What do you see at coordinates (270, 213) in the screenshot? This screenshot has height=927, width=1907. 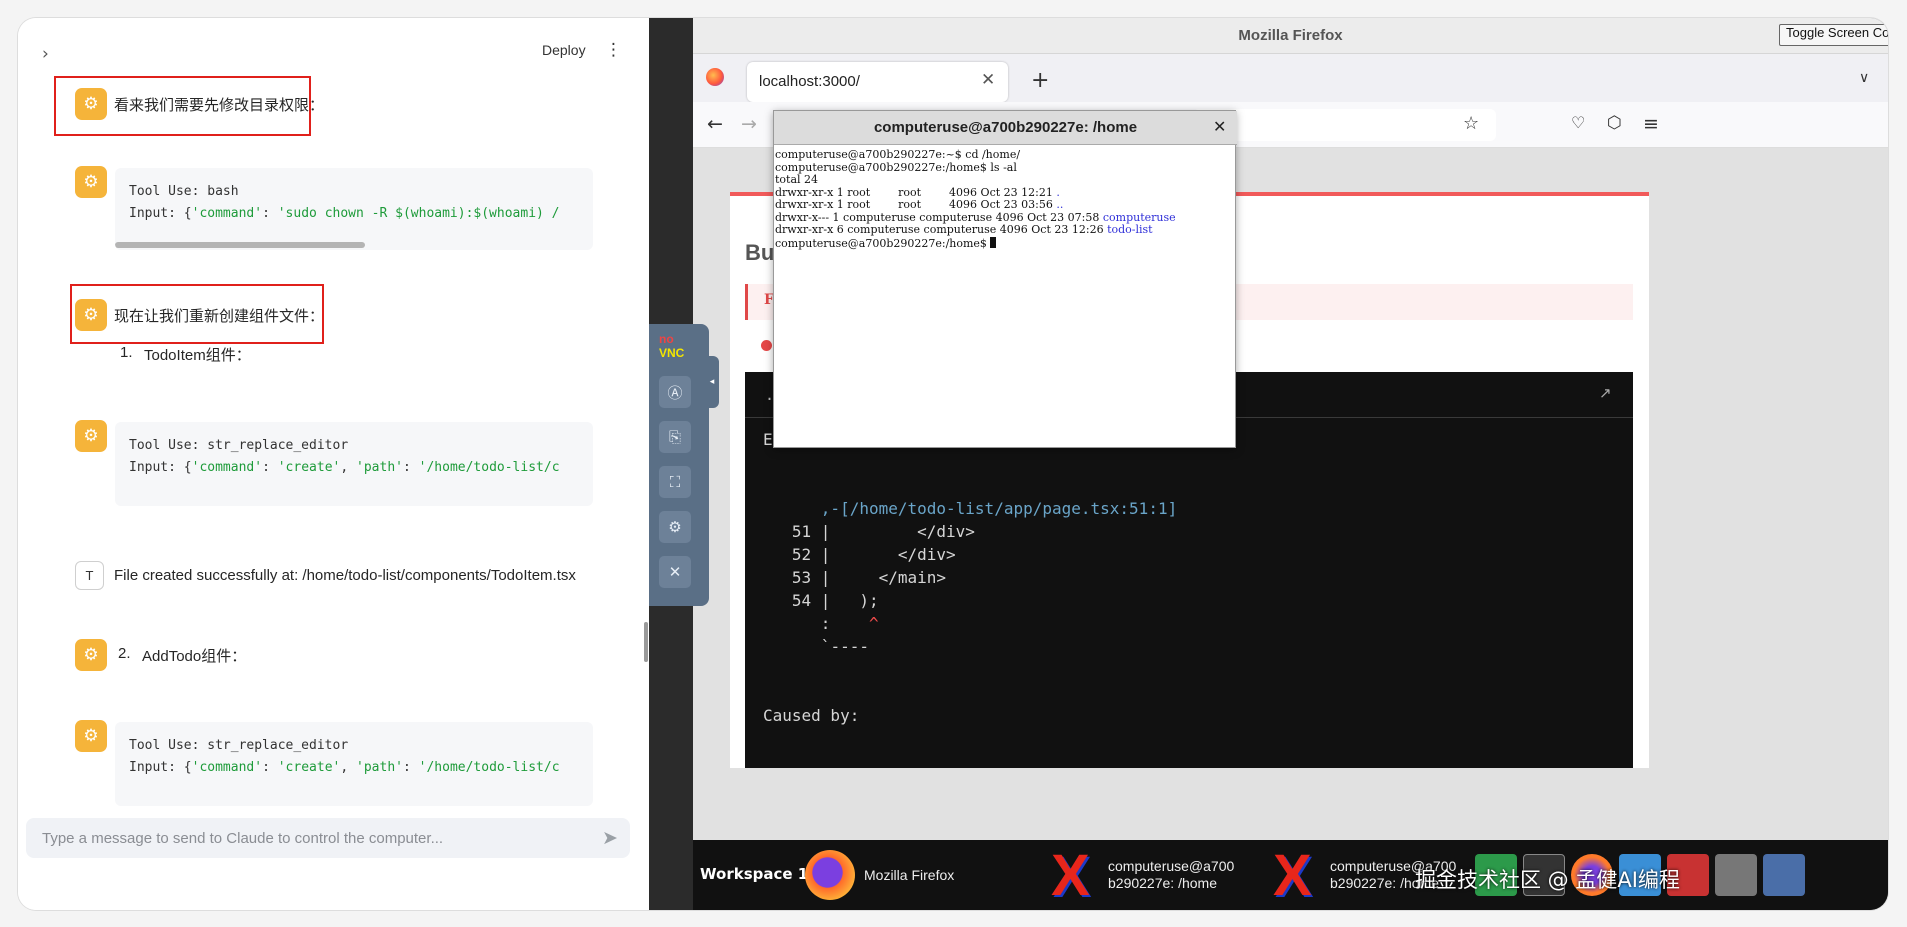 I see `tool-input-sep: :` at bounding box center [270, 213].